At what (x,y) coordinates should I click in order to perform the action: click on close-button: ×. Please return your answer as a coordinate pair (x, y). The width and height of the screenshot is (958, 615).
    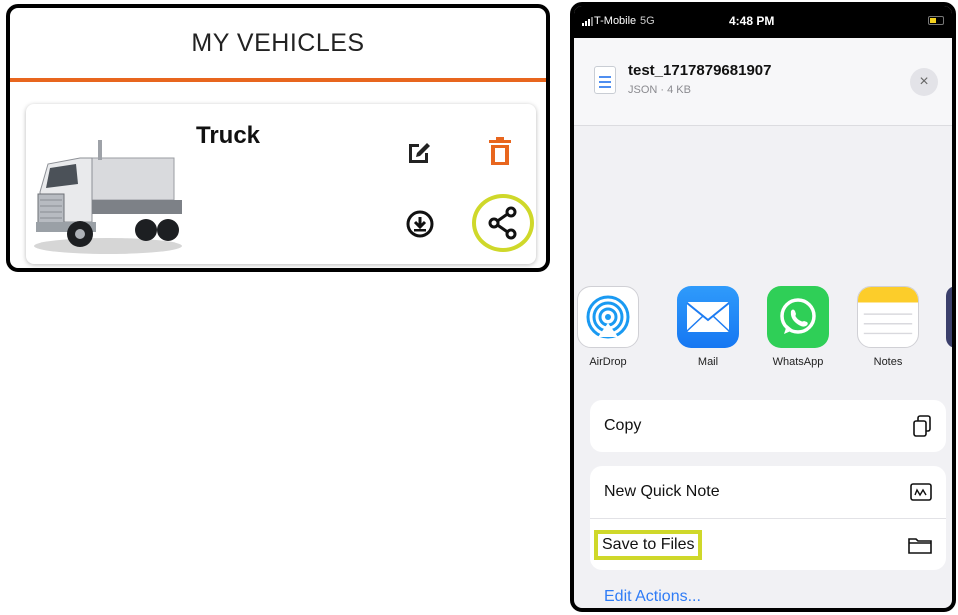
    Looking at the image, I should click on (924, 82).